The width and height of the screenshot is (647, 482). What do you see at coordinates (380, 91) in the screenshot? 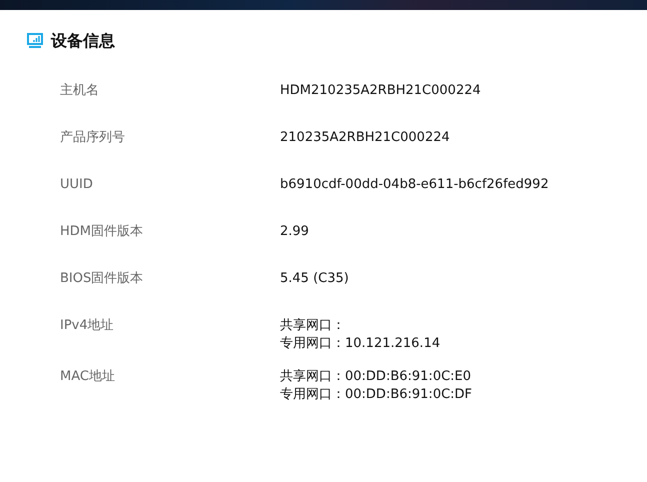
I see `field-value: HDM210235A2RBH21C000224` at bounding box center [380, 91].